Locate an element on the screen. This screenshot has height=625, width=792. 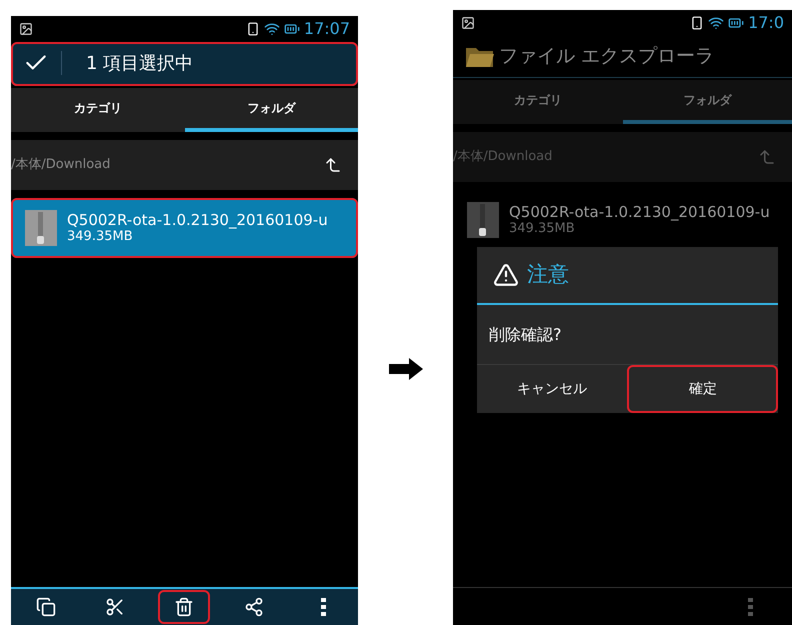
up-arrow-icon is located at coordinates (333, 165).